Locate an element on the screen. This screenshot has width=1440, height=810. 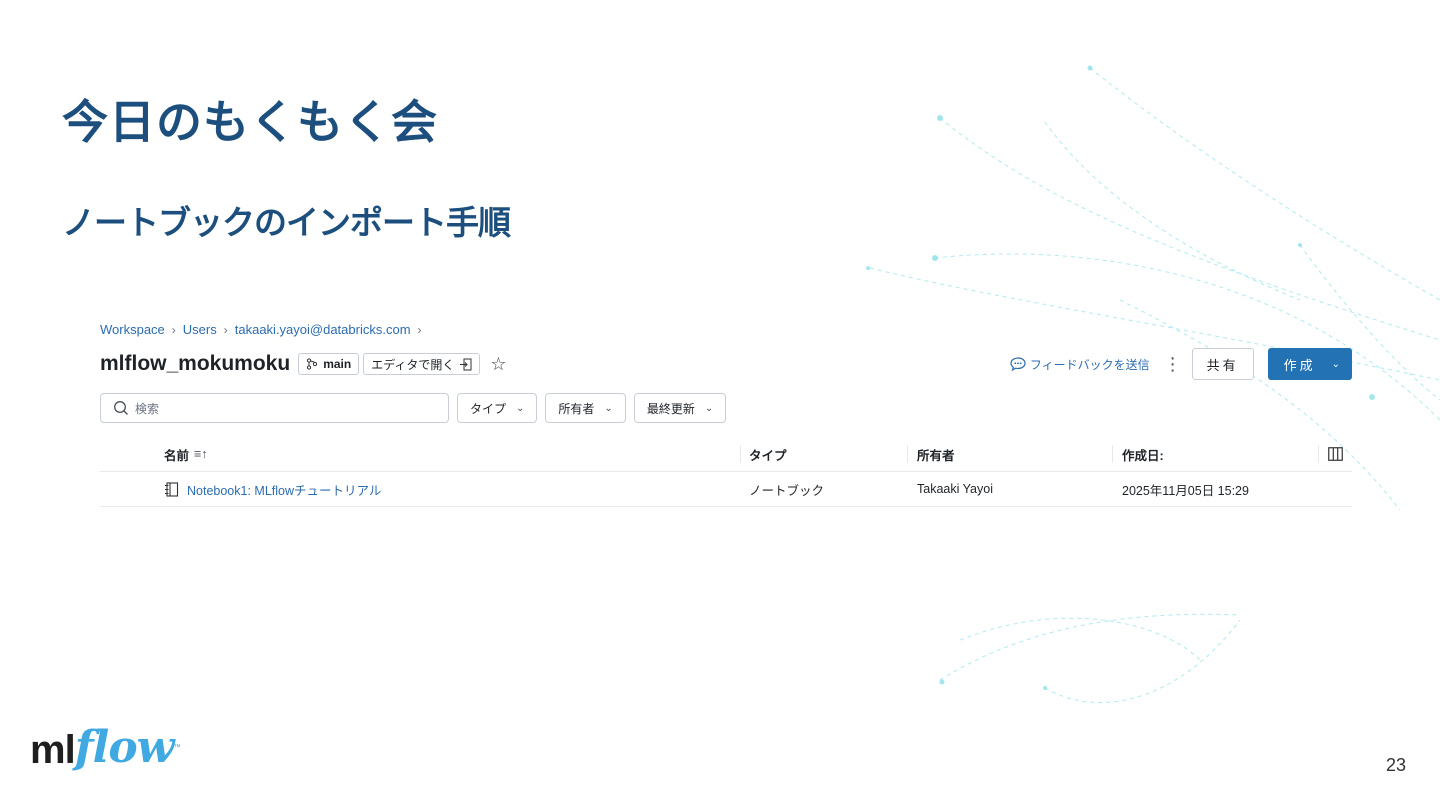
header-actions: フィードバックを送信 ⋮ 共有 作成 ⌄ is located at coordinates (1181, 364).